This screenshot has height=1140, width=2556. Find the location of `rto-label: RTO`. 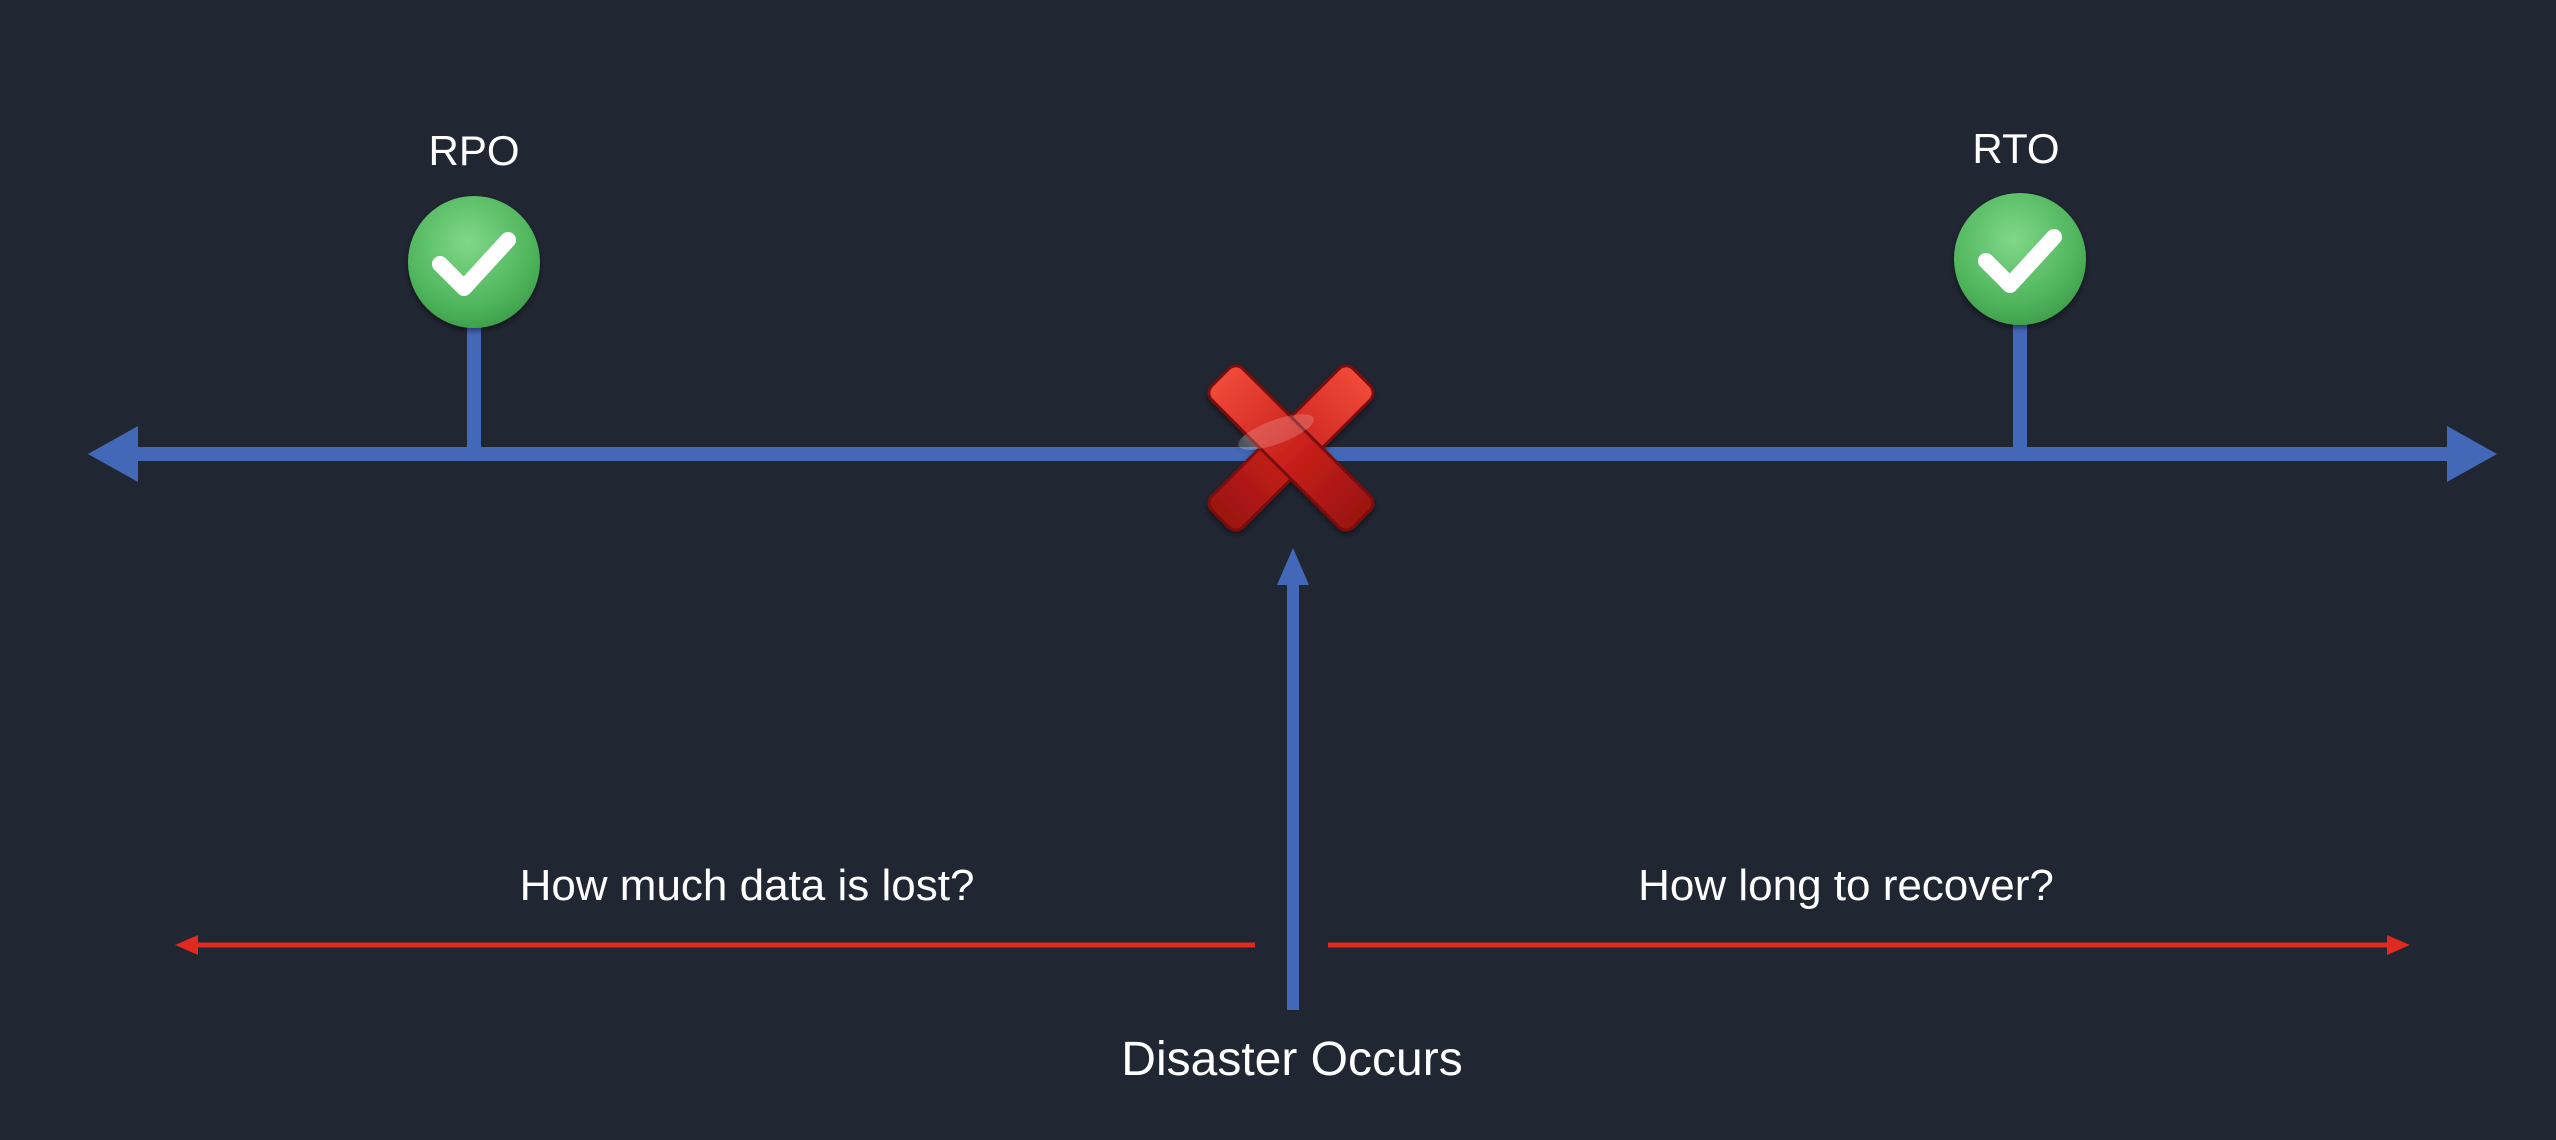

rto-label: RTO is located at coordinates (2015, 148).